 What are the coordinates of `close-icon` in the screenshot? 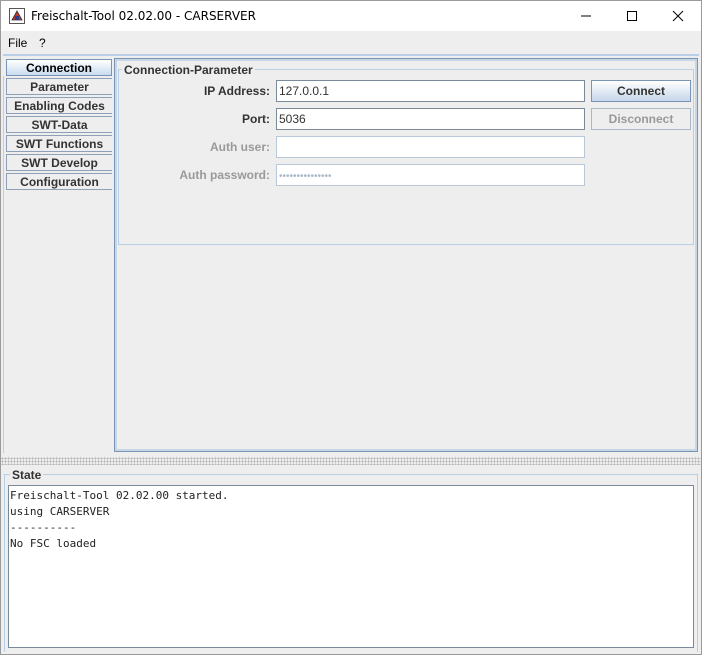 It's located at (678, 16).